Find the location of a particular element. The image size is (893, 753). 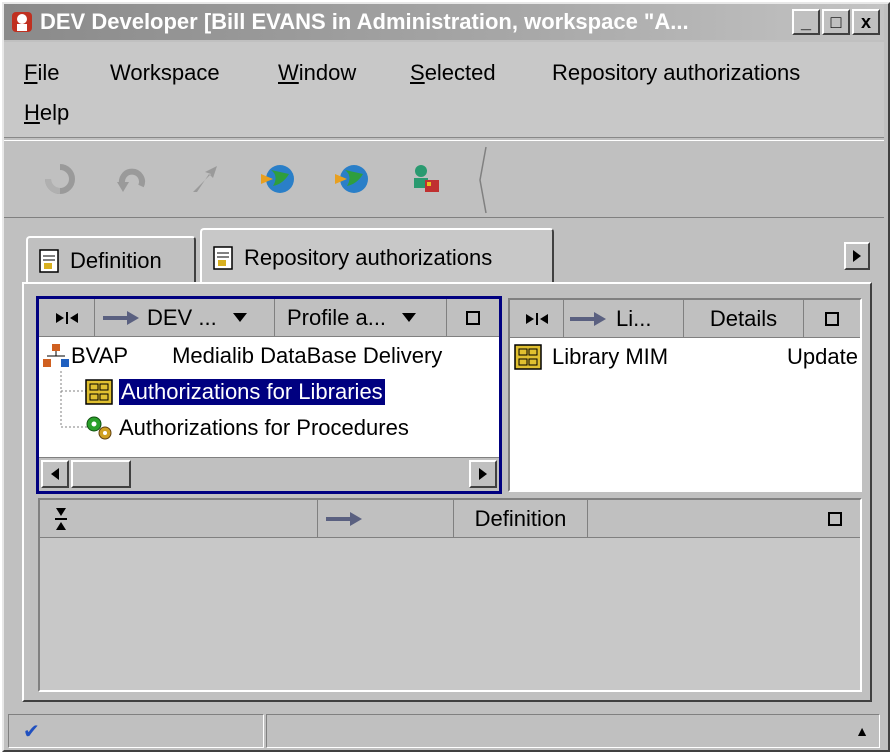

tab-strip: Definition Repository authorizations is located at coordinates (444, 256).